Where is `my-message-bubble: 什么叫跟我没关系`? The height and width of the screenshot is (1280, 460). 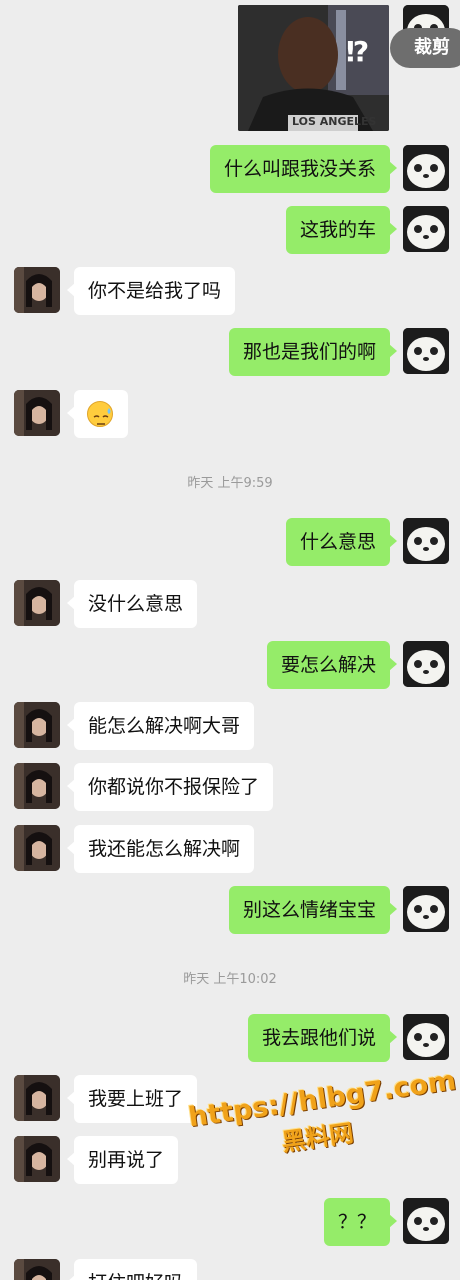
my-message-bubble: 什么叫跟我没关系 is located at coordinates (303, 169).